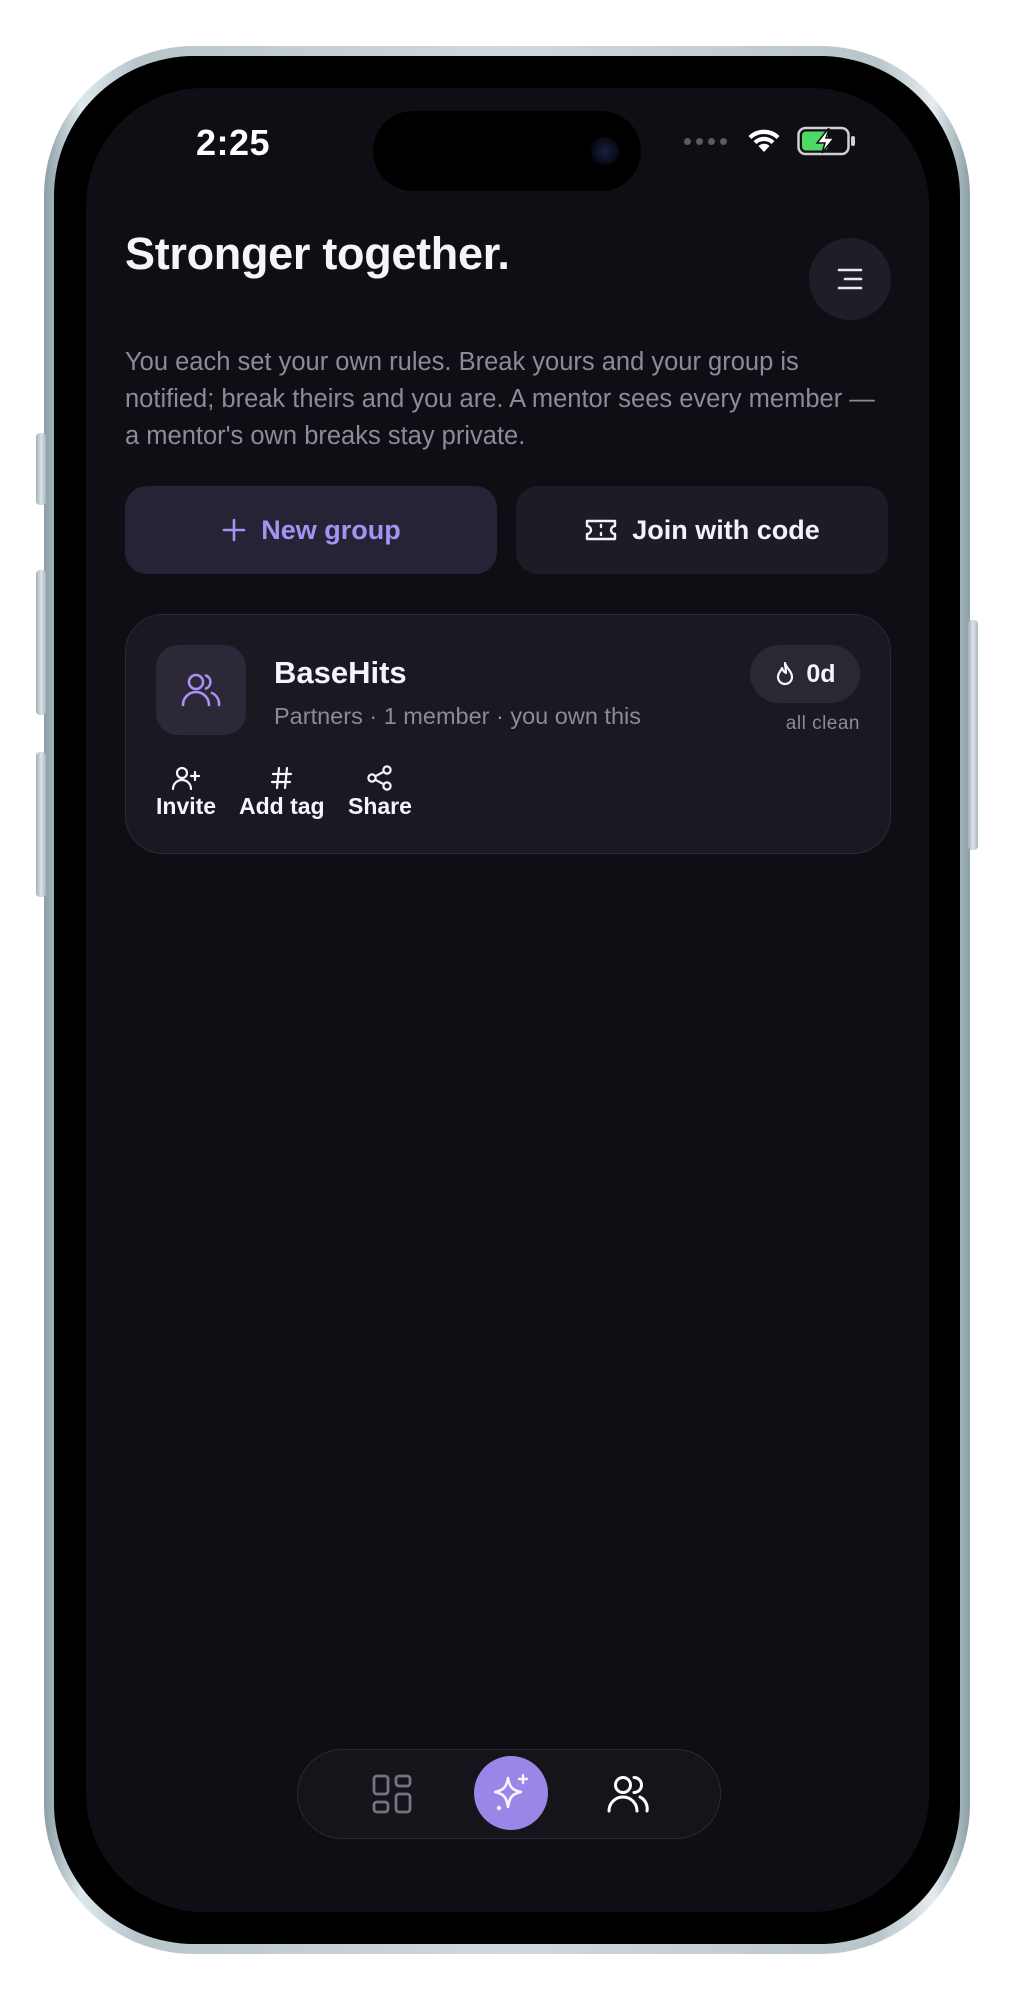 This screenshot has height=2000, width=1015. Describe the element at coordinates (233, 142) in the screenshot. I see `status-time: 2:25` at that location.